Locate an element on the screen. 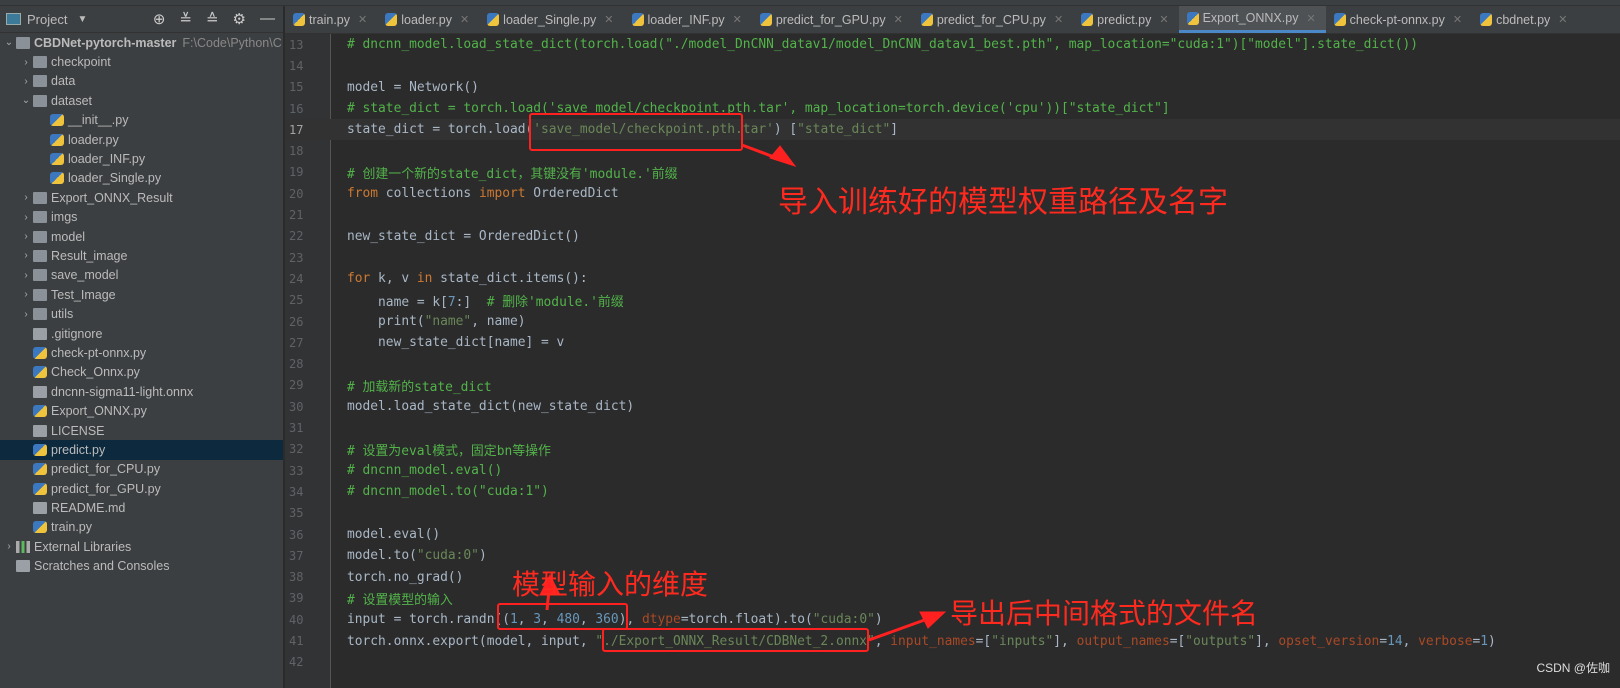 Image resolution: width=1620 pixels, height=688 pixels. watermark: CSDN @佐咖 is located at coordinates (1573, 668).